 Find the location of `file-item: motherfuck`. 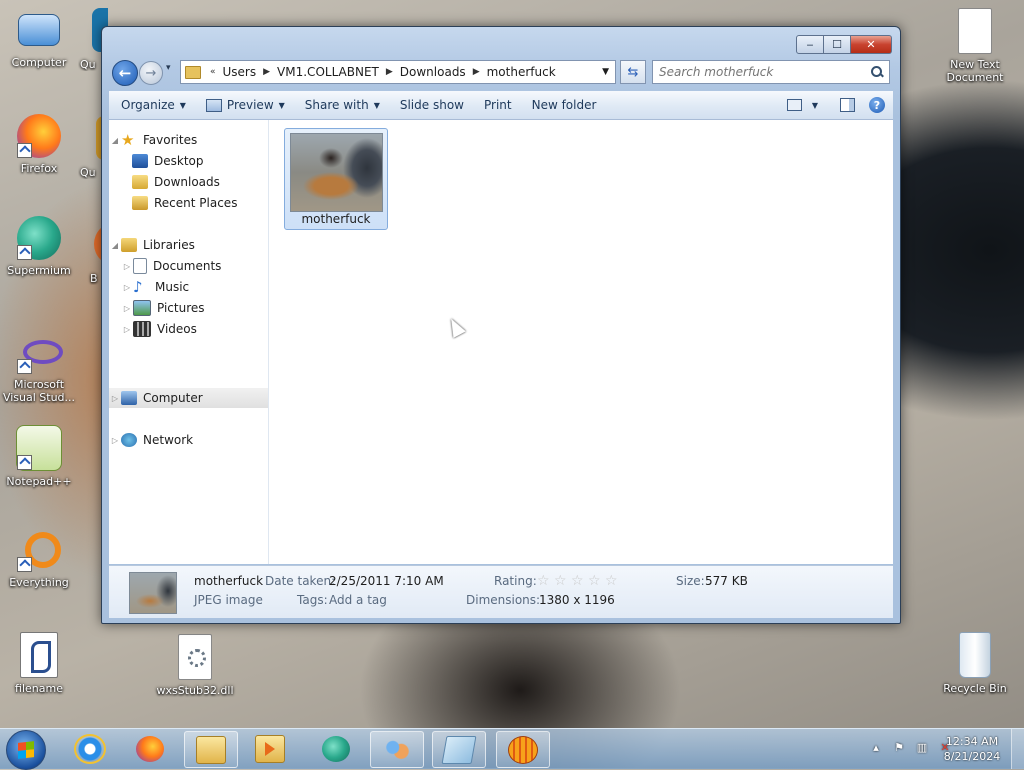

file-item: motherfuck is located at coordinates (336, 179).